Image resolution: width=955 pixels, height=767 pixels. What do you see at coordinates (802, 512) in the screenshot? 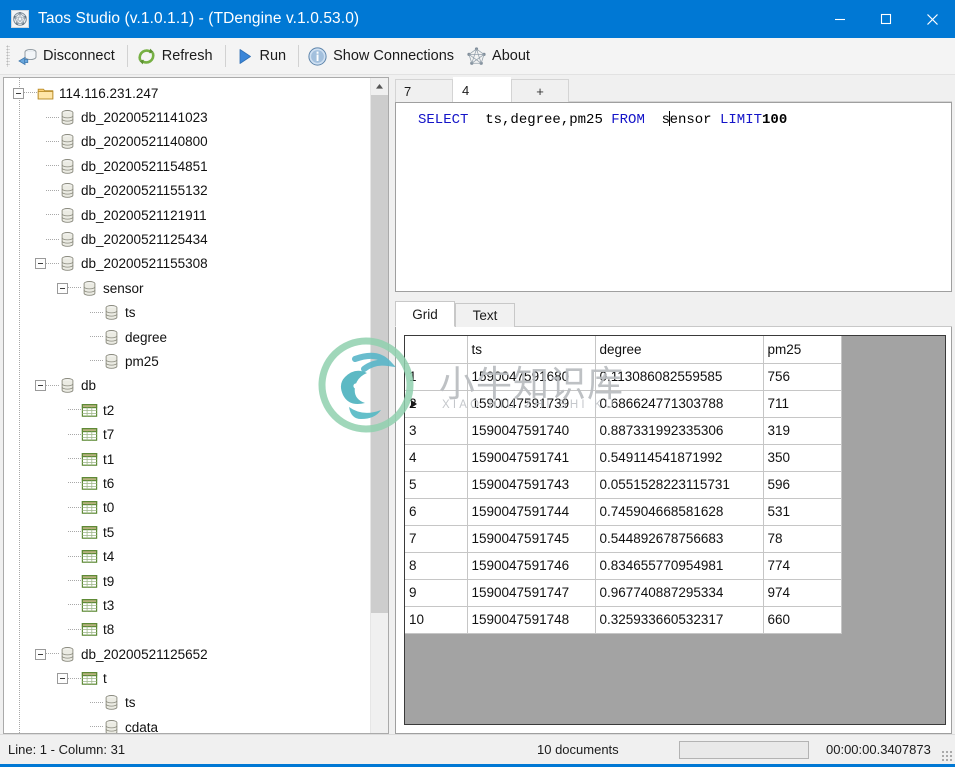
I see `pm25-cell: 531` at bounding box center [802, 512].